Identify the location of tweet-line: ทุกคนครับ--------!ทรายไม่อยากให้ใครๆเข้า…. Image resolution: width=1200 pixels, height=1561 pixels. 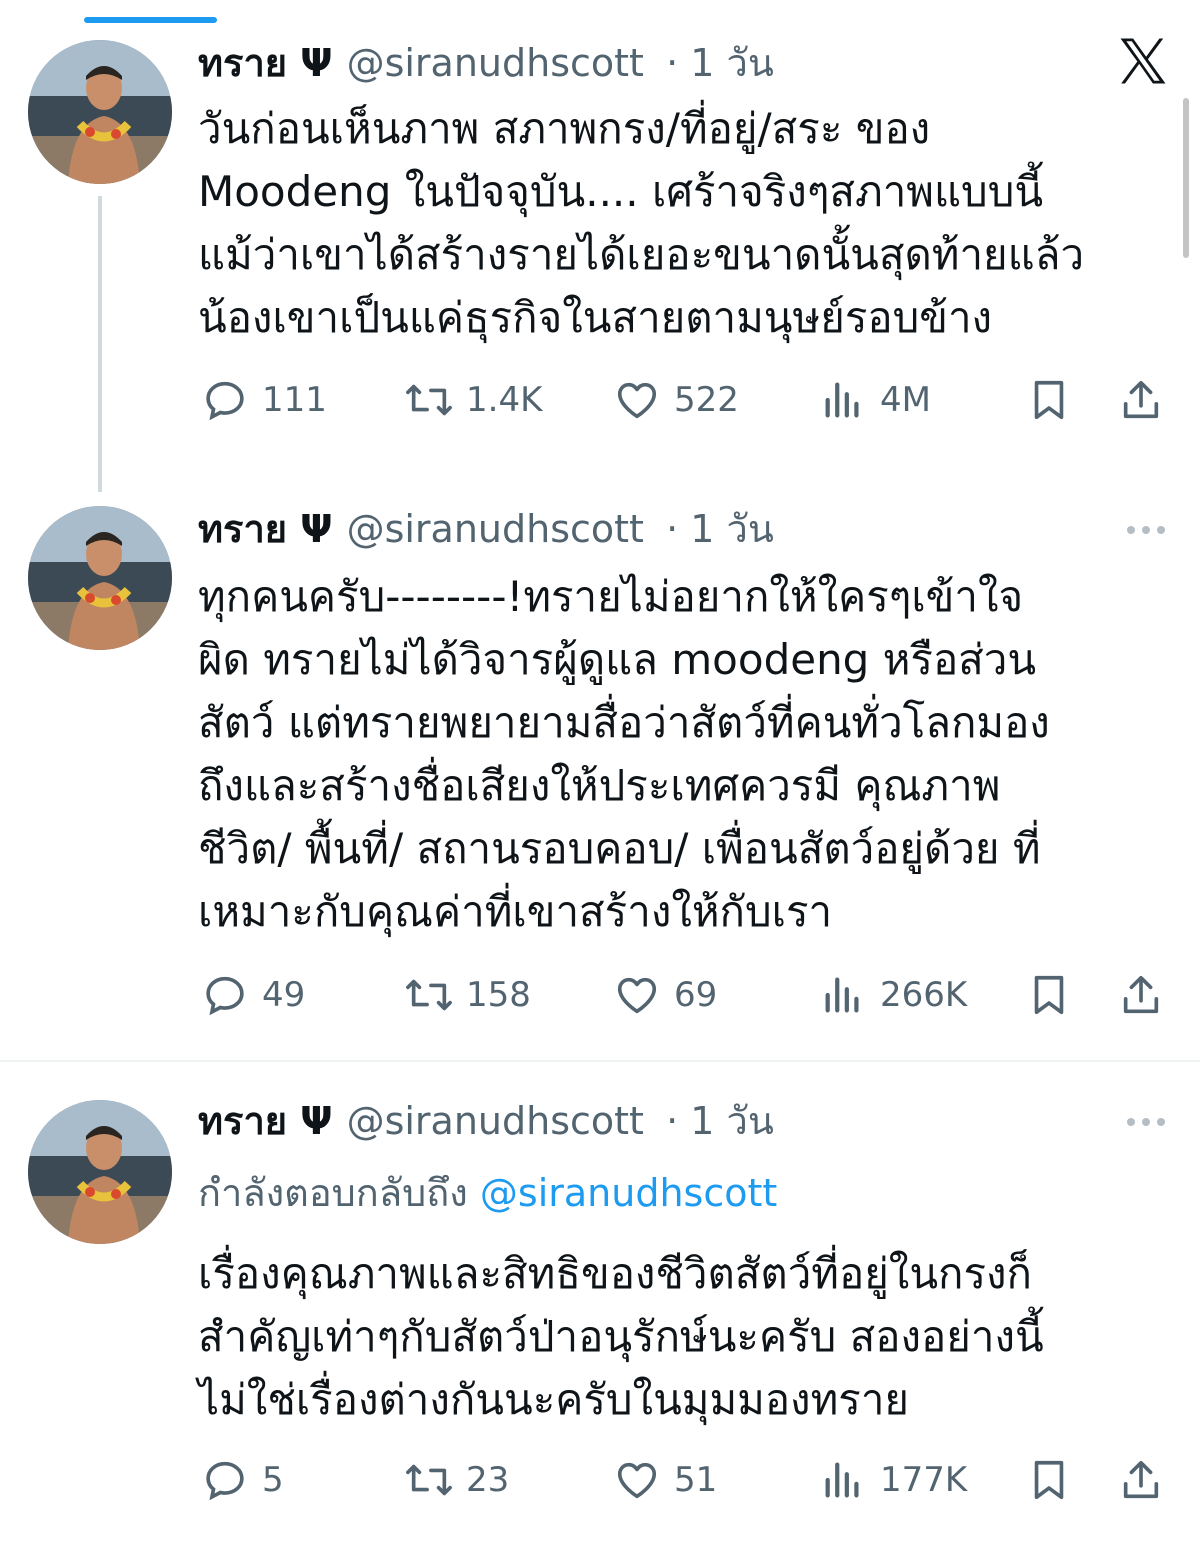
(611, 596).